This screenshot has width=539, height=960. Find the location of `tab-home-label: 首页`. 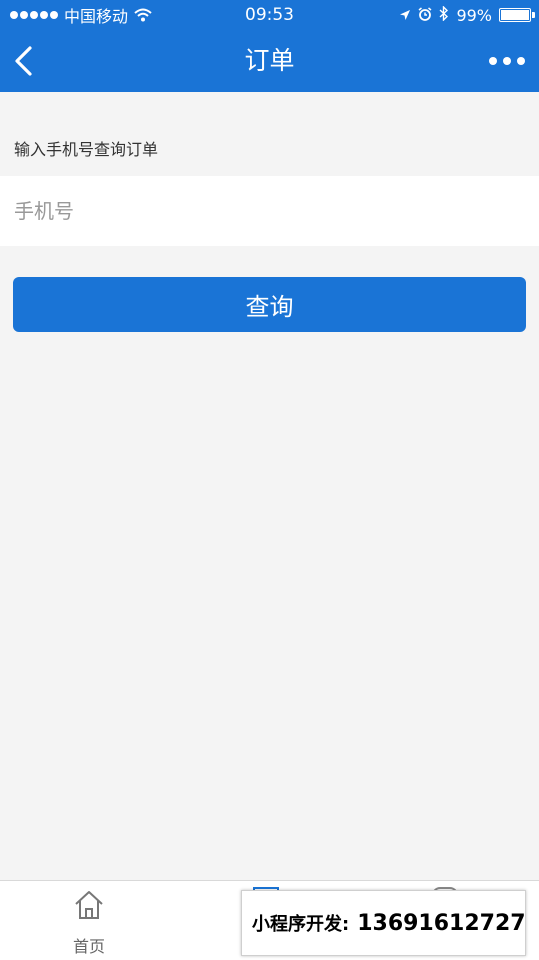

tab-home-label: 首页 is located at coordinates (88, 946).